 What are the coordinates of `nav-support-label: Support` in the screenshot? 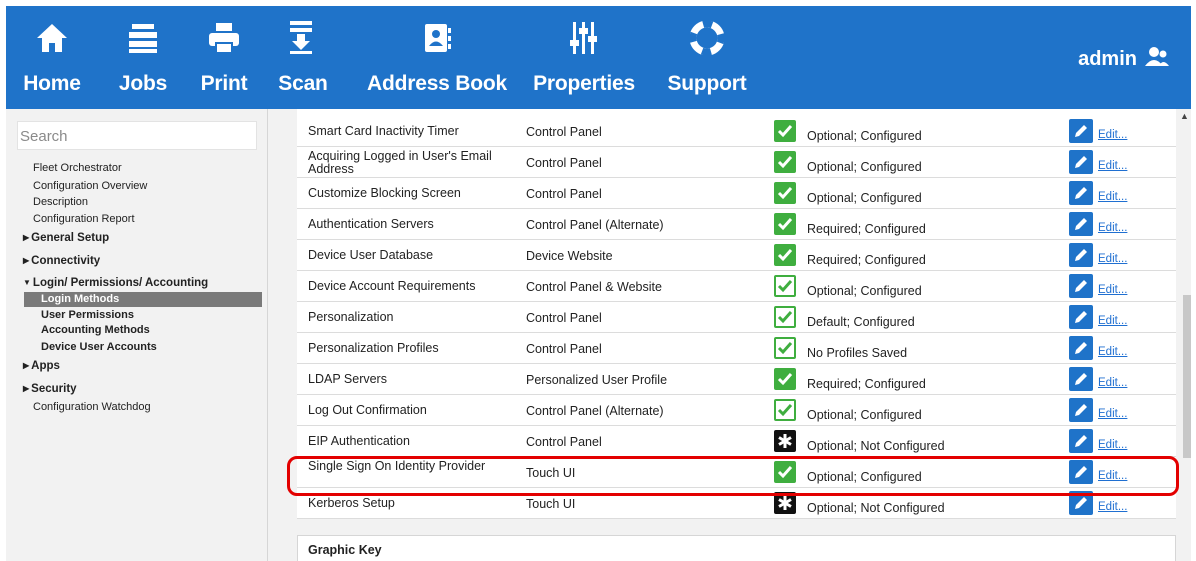 It's located at (707, 83).